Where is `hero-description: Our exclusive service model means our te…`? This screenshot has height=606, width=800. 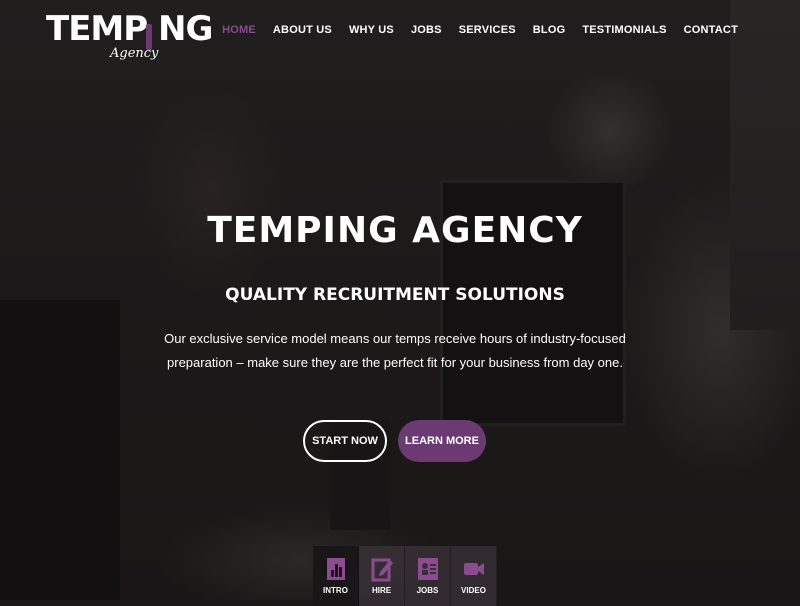 hero-description: Our exclusive service model means our te… is located at coordinates (395, 350).